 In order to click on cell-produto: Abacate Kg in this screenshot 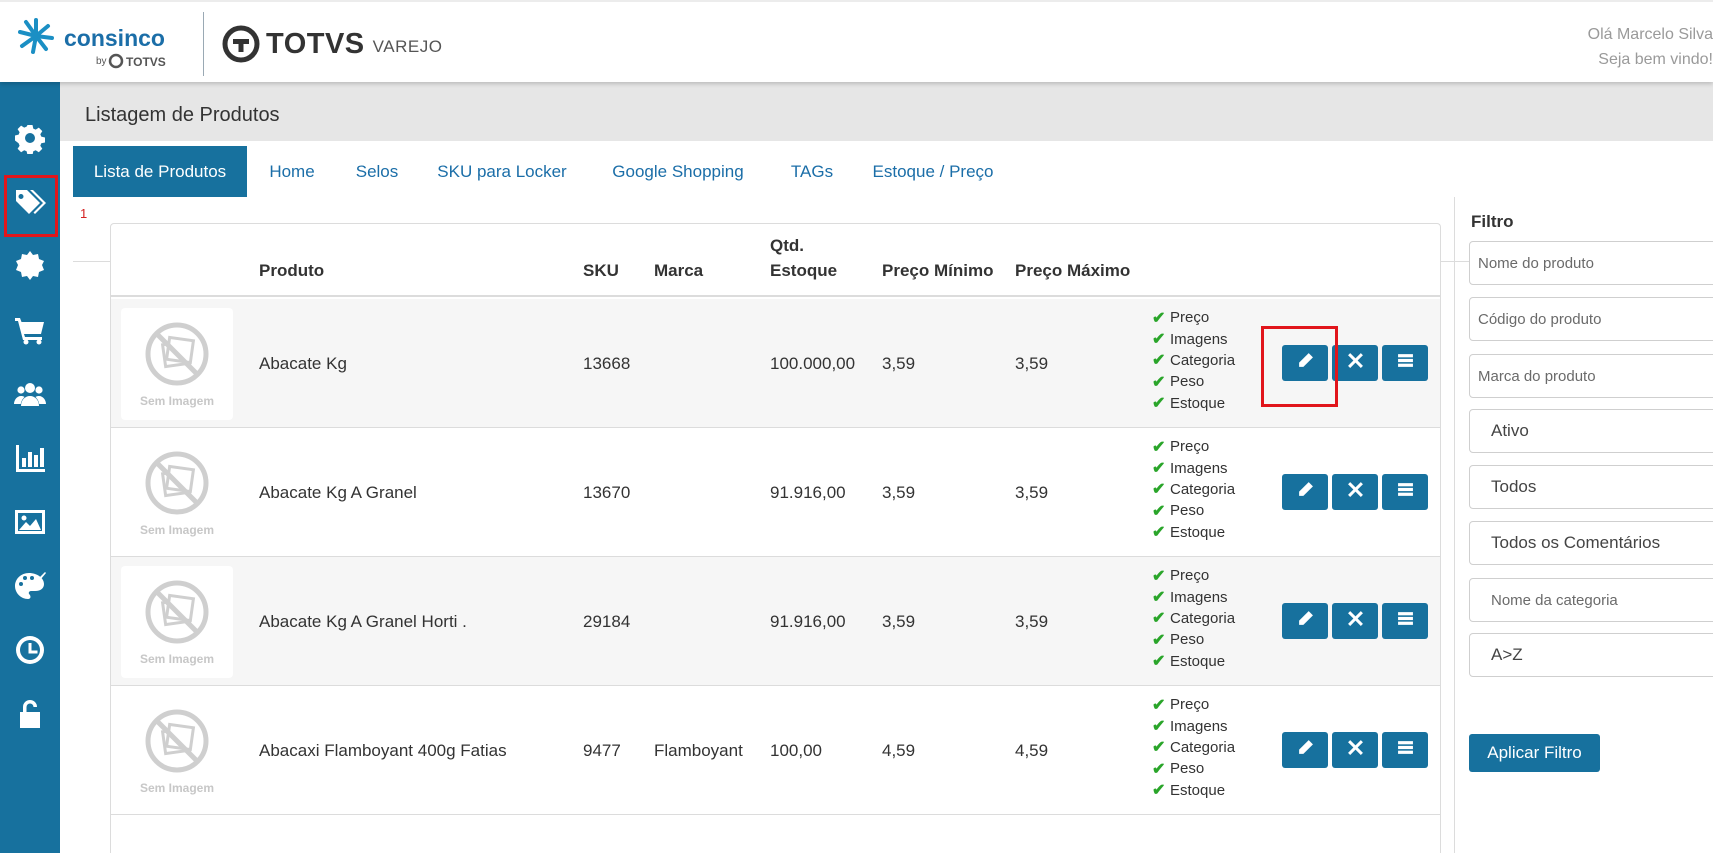, I will do `click(303, 363)`.